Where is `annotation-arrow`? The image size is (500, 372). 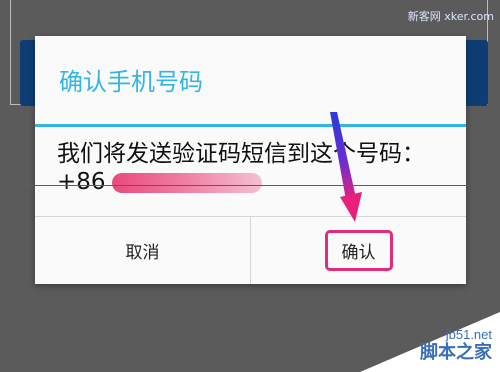
annotation-arrow is located at coordinates (346, 167).